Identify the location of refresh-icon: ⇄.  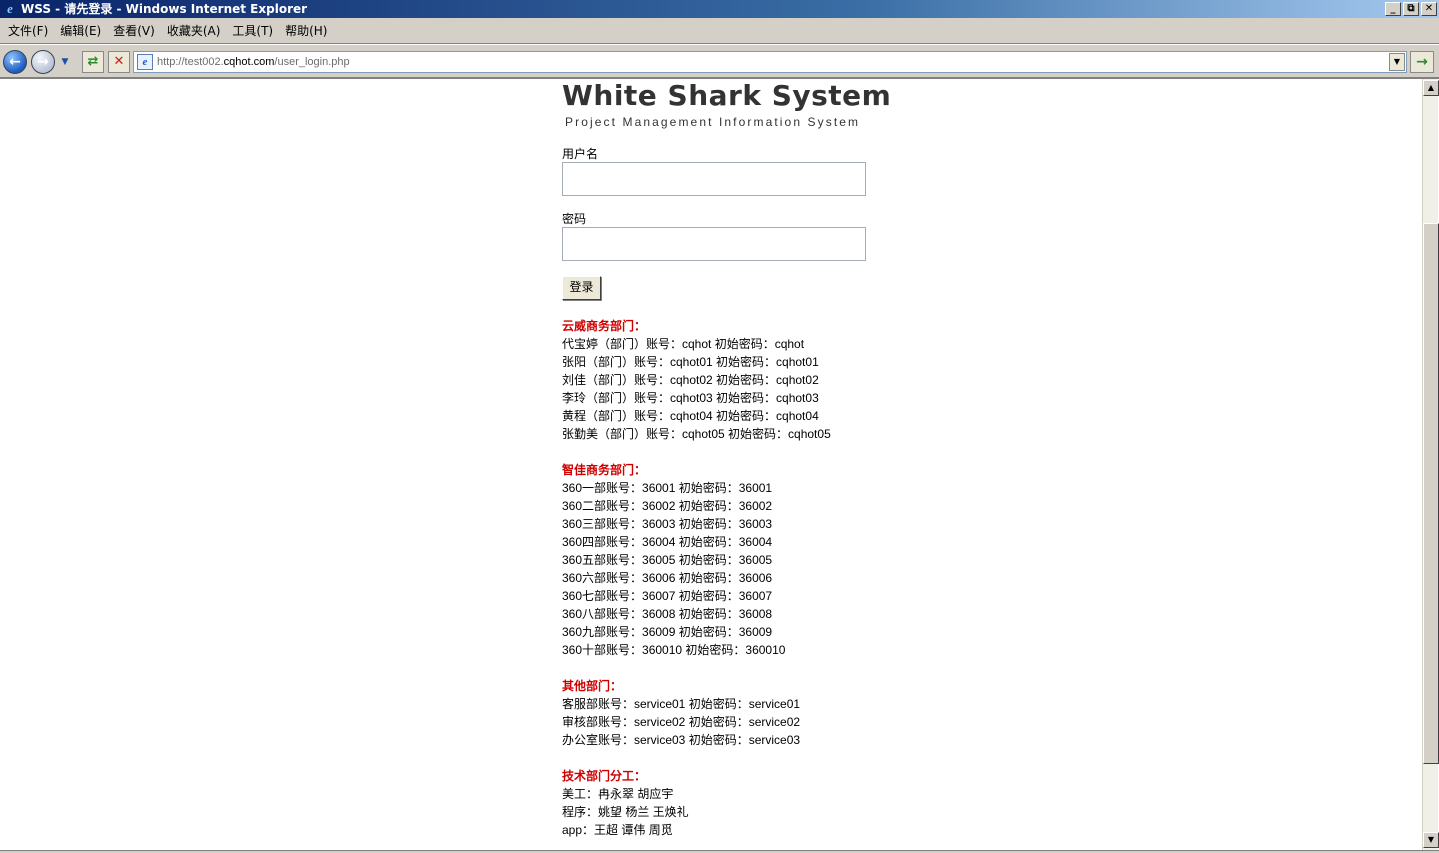
(93, 61).